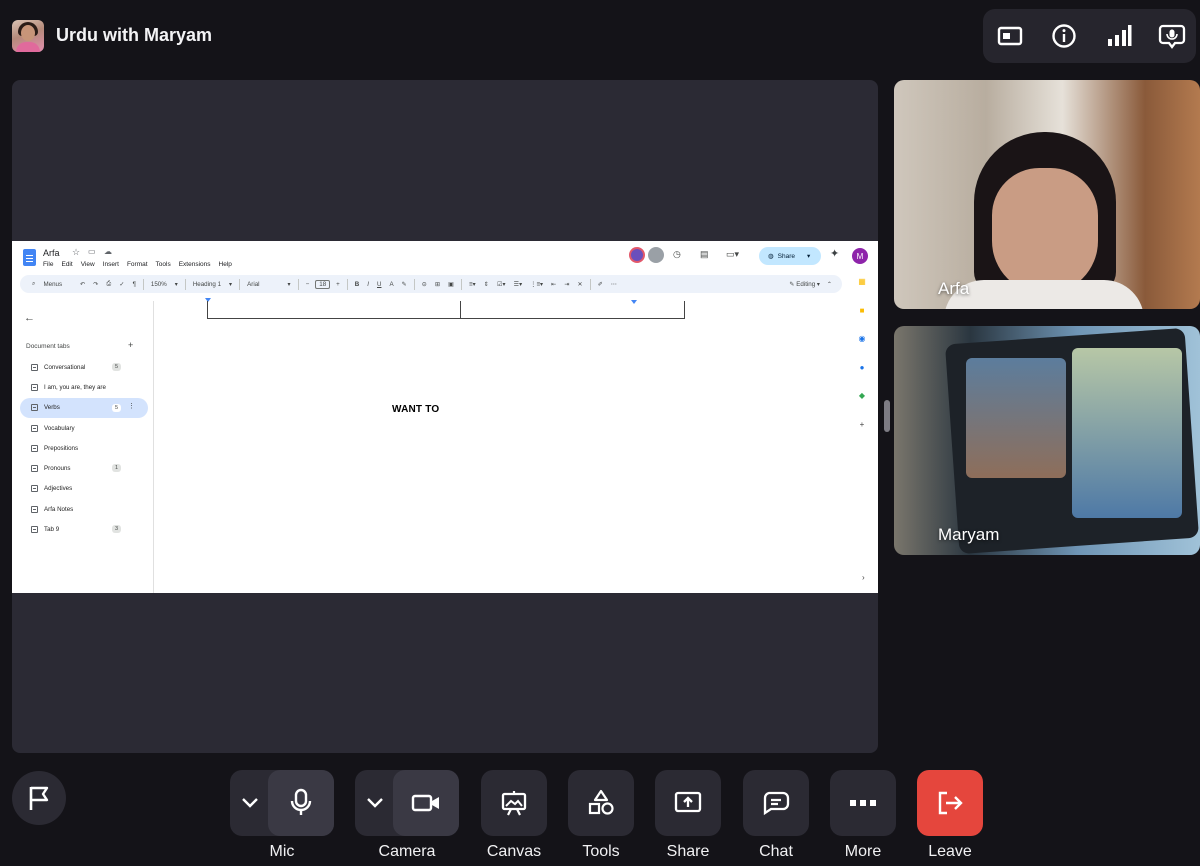  What do you see at coordinates (34, 283) in the screenshot?
I see `search-icon: ⌕` at bounding box center [34, 283].